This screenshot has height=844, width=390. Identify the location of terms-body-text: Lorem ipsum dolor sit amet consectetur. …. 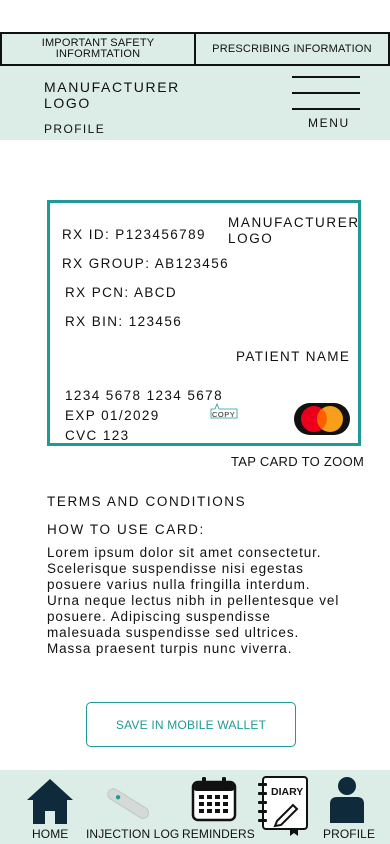
(193, 600).